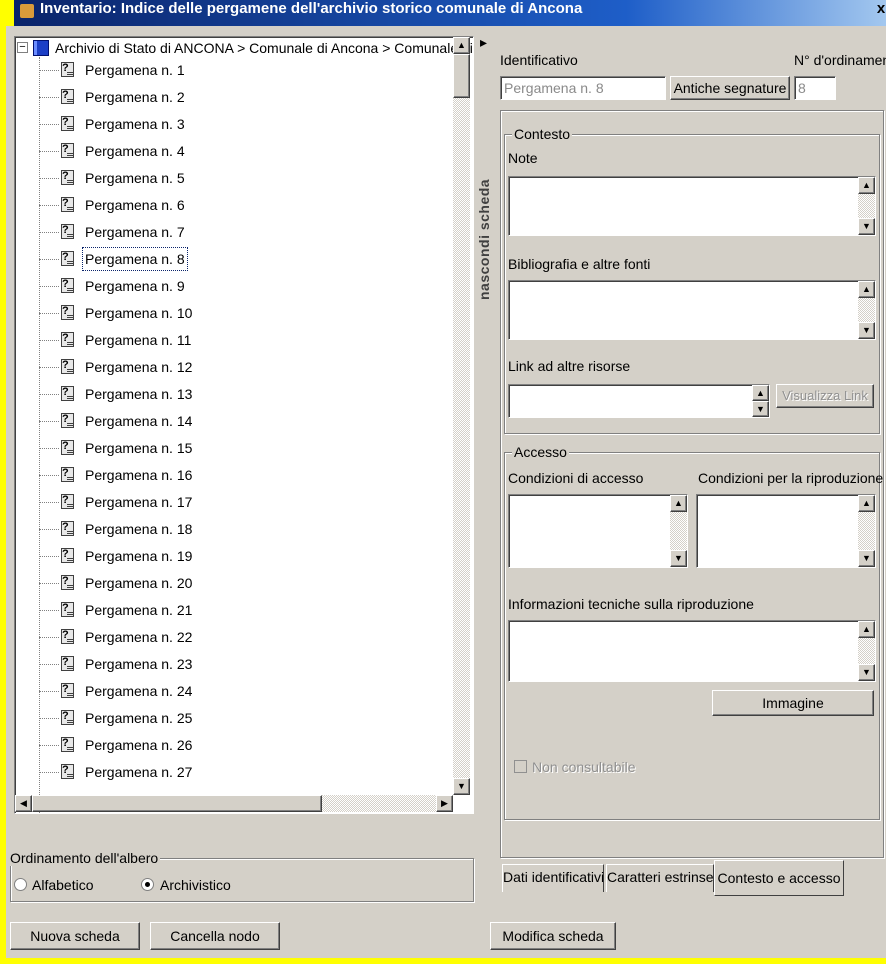  What do you see at coordinates (233, 286) in the screenshot?
I see `tree-item: ? Pergamena n. 9` at bounding box center [233, 286].